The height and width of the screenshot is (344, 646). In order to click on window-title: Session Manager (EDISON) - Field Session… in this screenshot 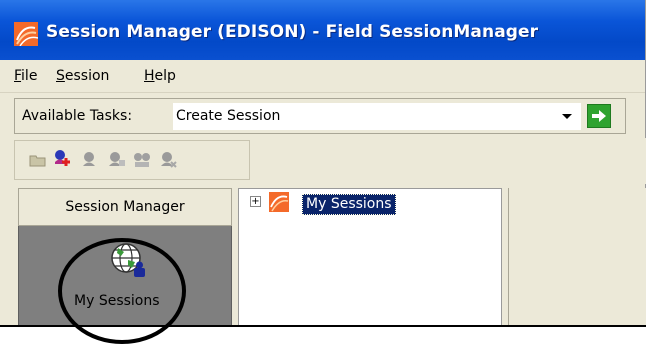, I will do `click(292, 32)`.